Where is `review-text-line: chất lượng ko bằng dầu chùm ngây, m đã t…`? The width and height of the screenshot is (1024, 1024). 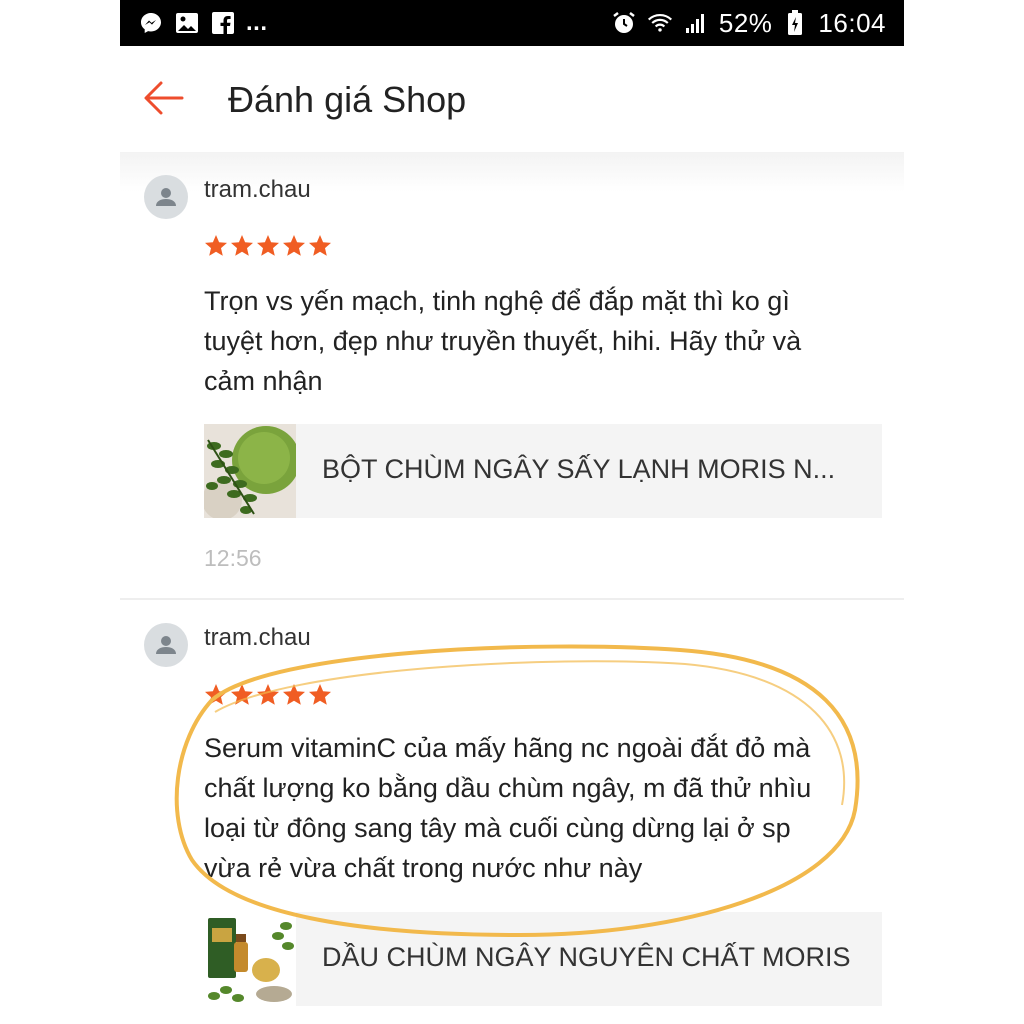 review-text-line: chất lượng ko bằng dầu chùm ngây, m đã t… is located at coordinates (508, 788).